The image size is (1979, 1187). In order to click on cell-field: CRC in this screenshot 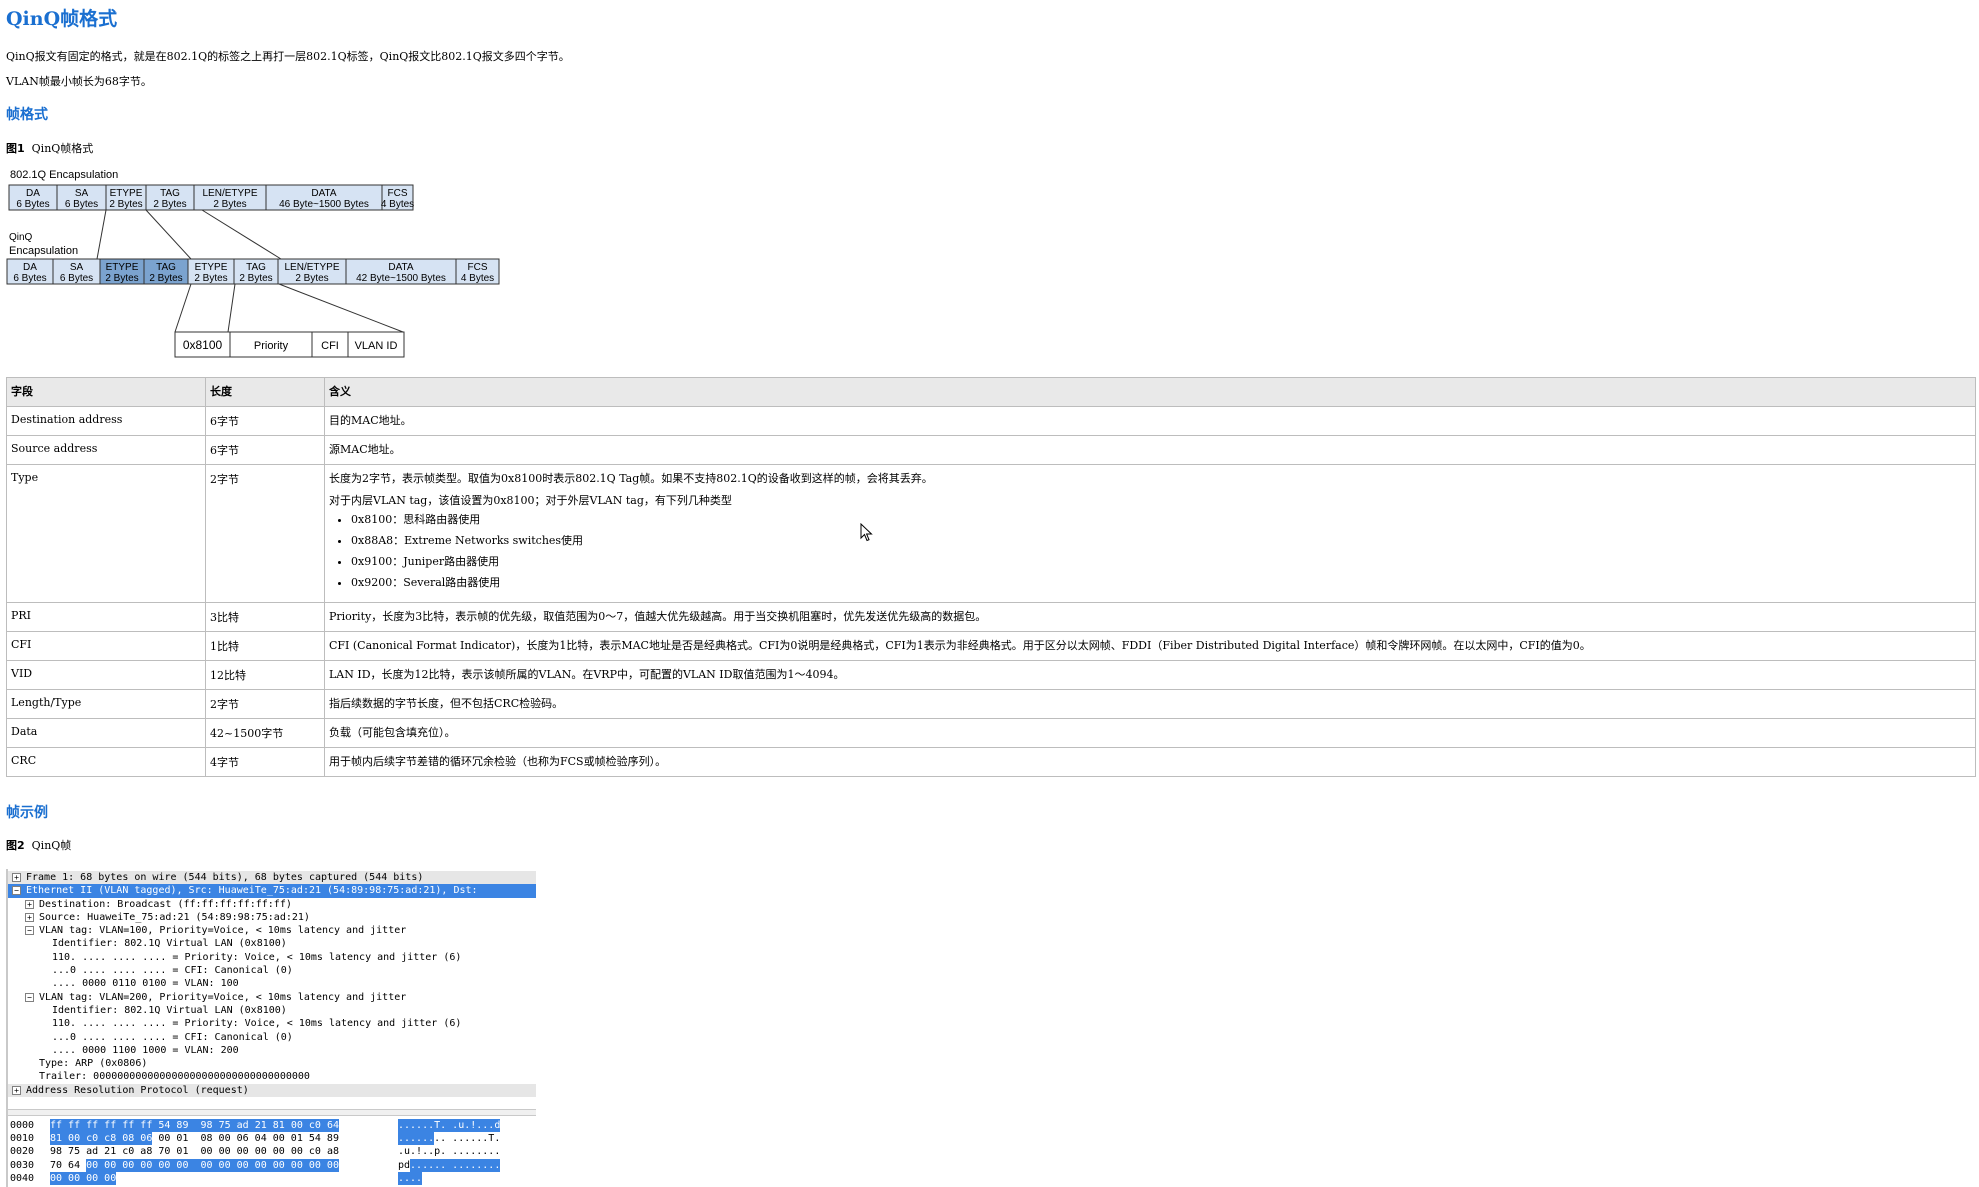, I will do `click(106, 762)`.